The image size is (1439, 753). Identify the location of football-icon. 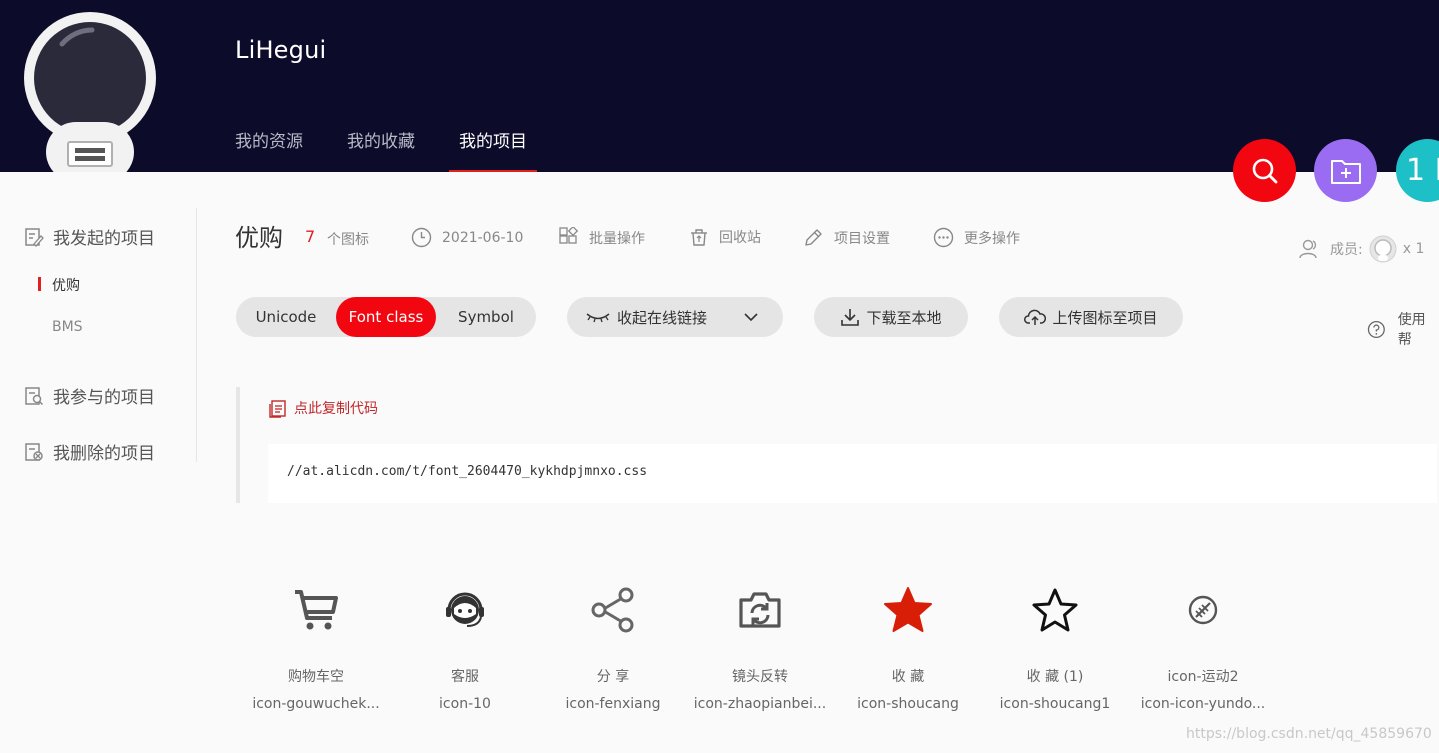
(1203, 610).